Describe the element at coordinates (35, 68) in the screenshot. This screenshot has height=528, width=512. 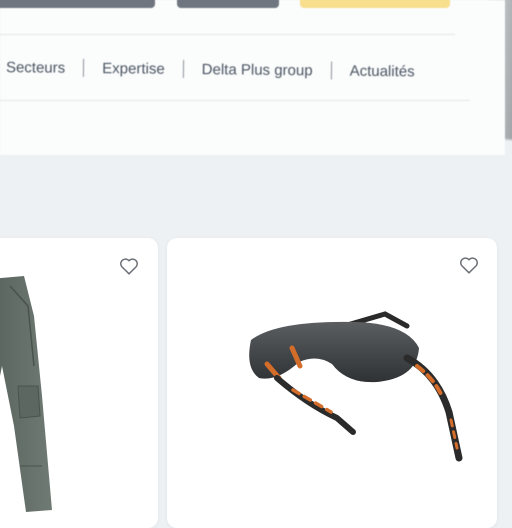
I see `nav-item-secteurs: Secteurs` at that location.